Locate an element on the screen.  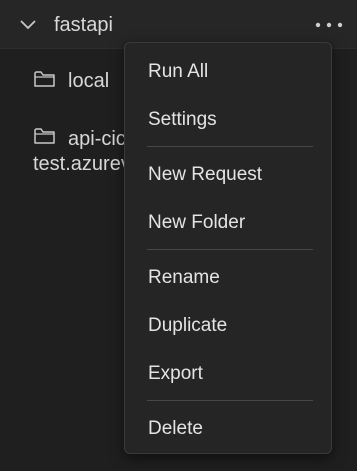
menu-item-label: Rename is located at coordinates (184, 277).